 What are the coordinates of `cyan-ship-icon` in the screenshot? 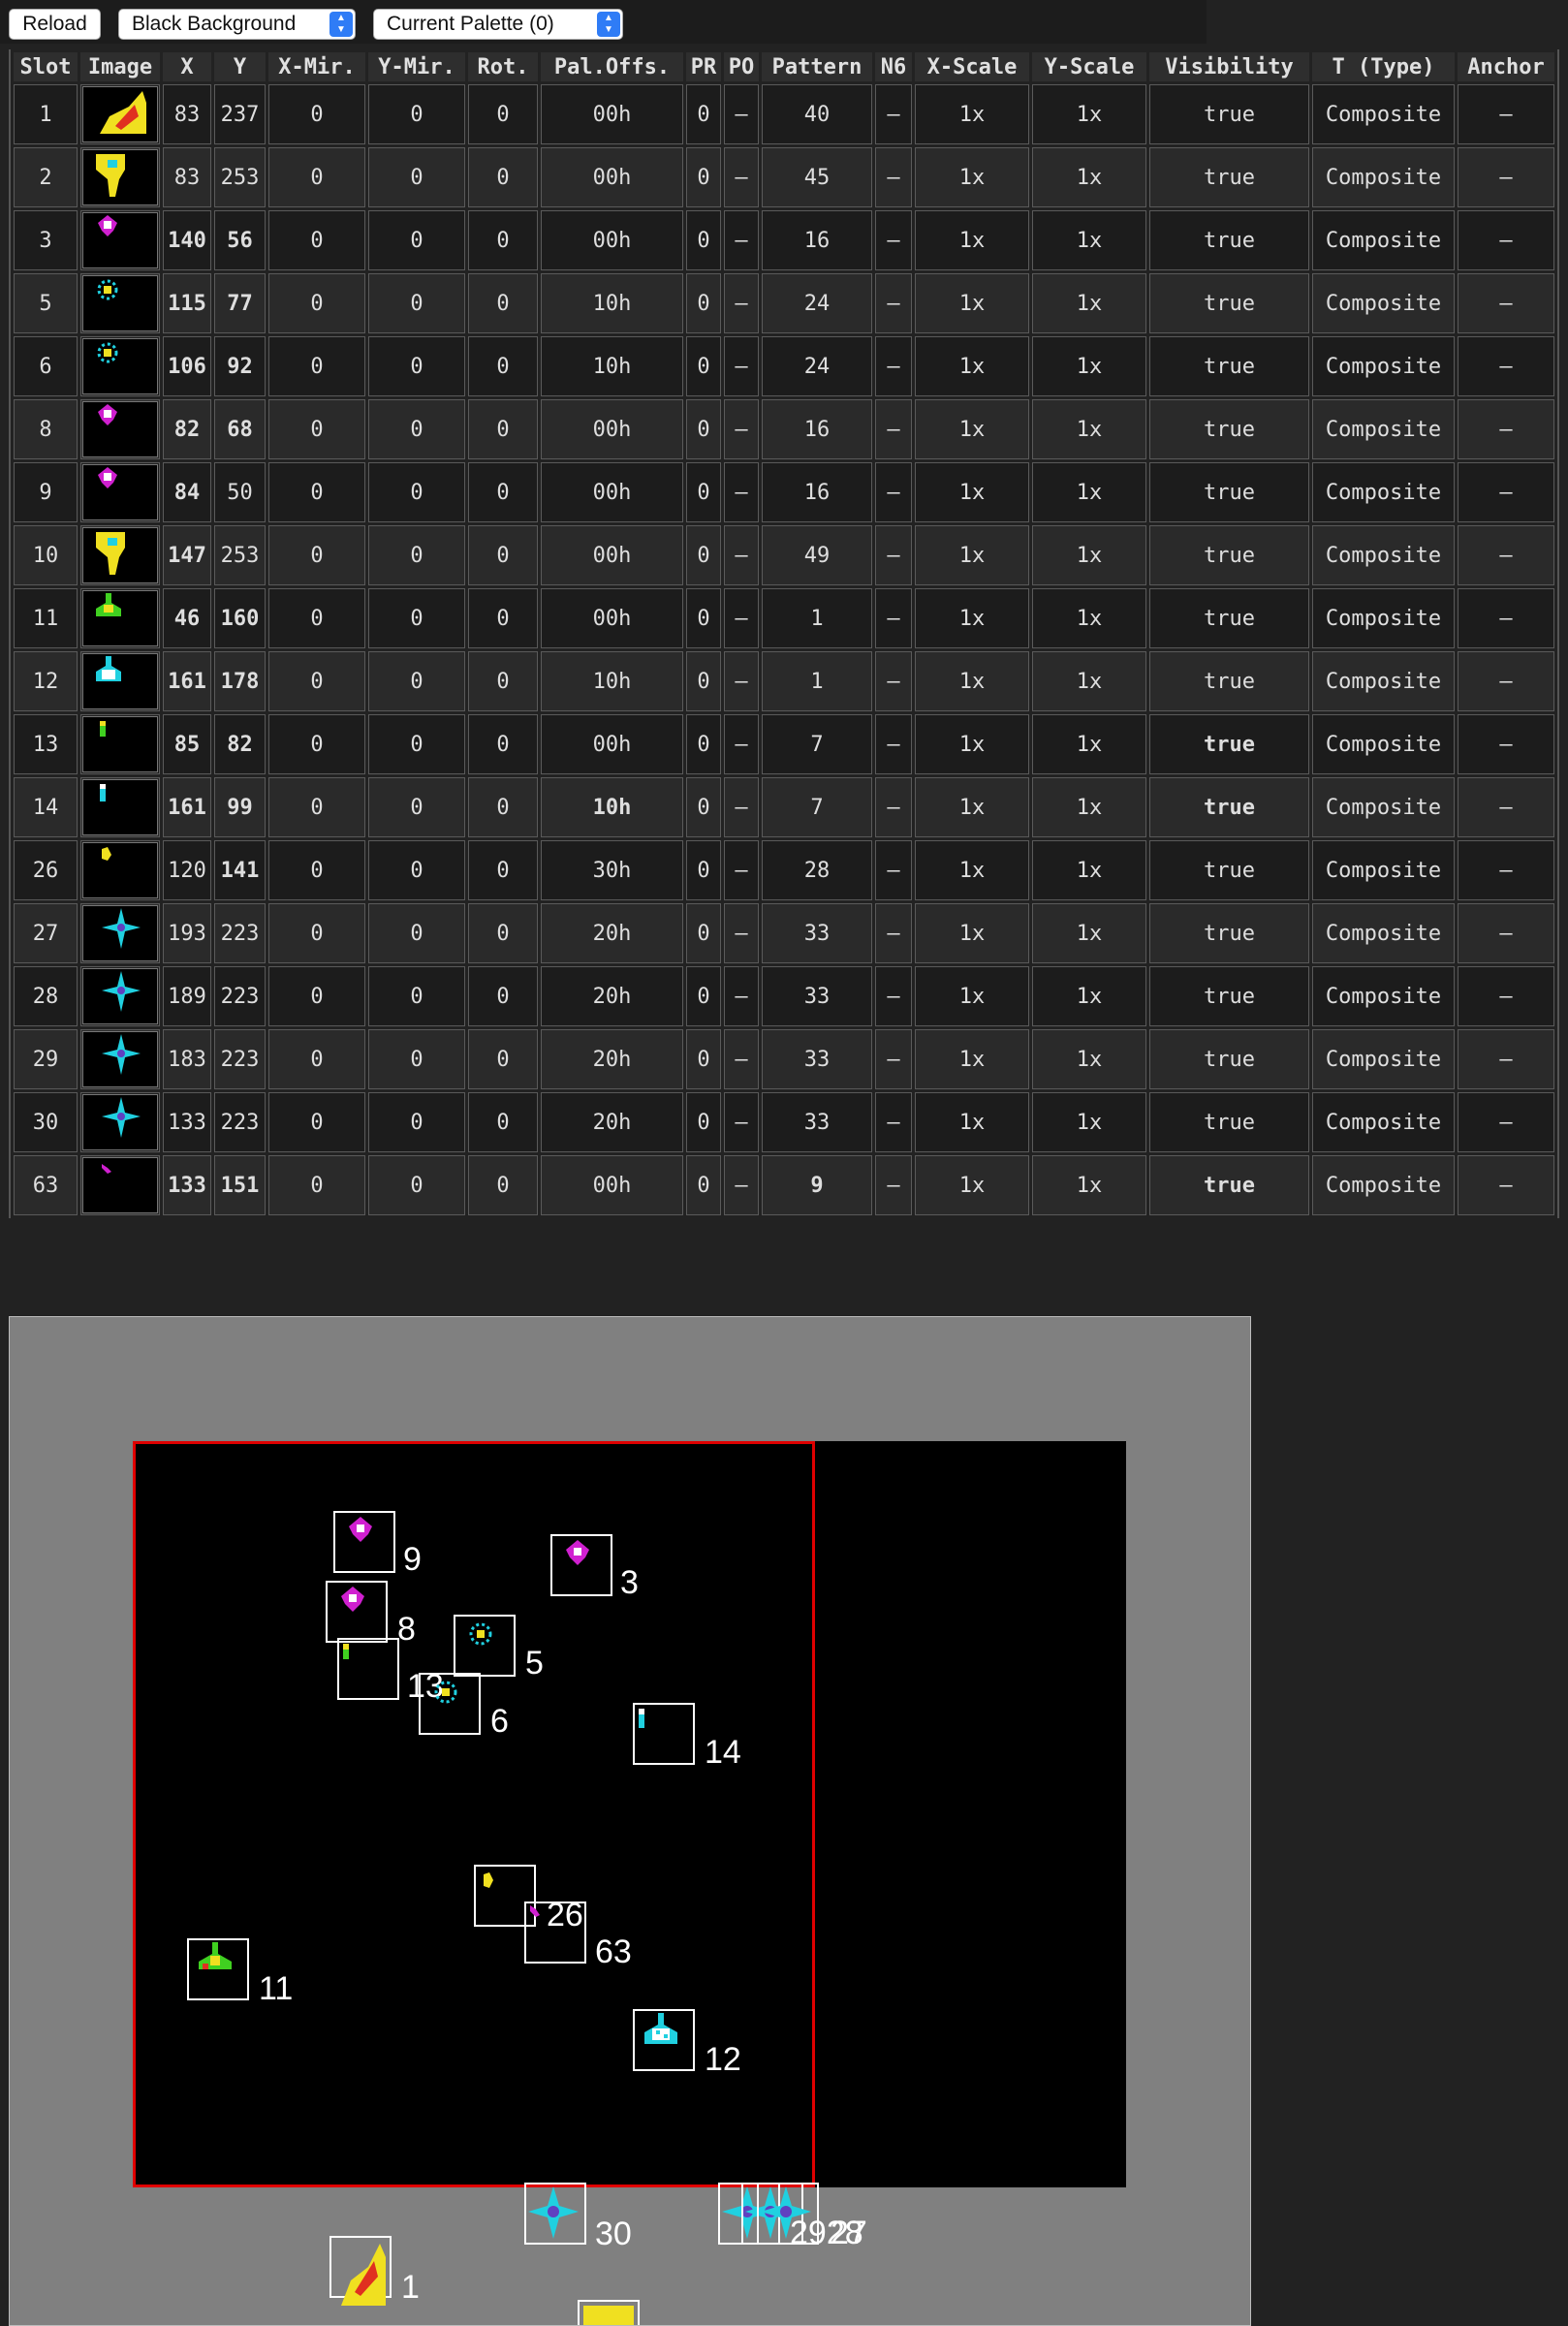 It's located at (120, 303).